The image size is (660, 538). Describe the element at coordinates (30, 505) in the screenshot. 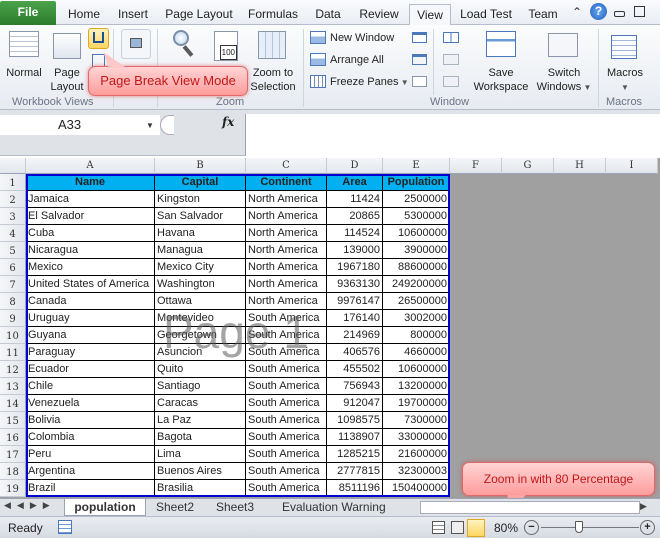

I see `sheet-nav-arrows: ◀◀▶▶` at that location.